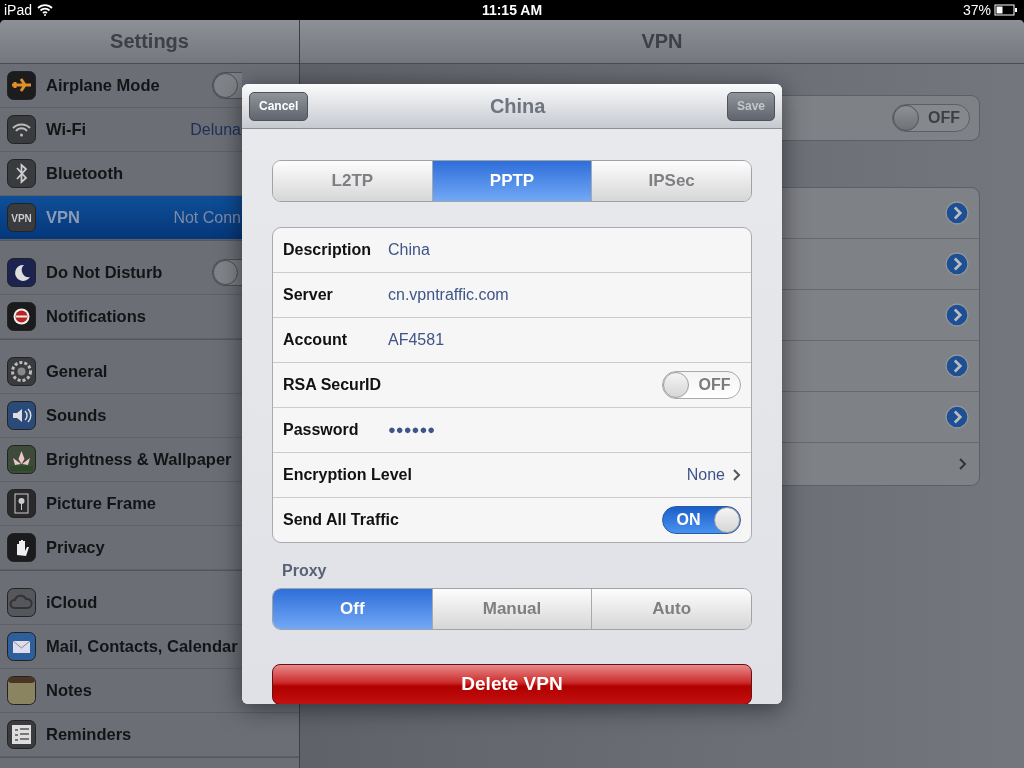  I want to click on field-label: RSA SecurID, so click(333, 384).